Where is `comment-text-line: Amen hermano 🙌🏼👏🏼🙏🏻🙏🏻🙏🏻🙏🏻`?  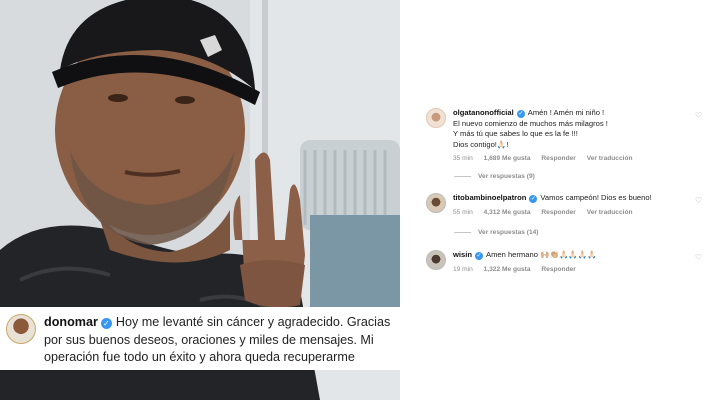
comment-text-line: Amen hermano 🙌🏼👏🏼🙏🏻🙏🏻🙏🏻🙏🏻 is located at coordinates (541, 254).